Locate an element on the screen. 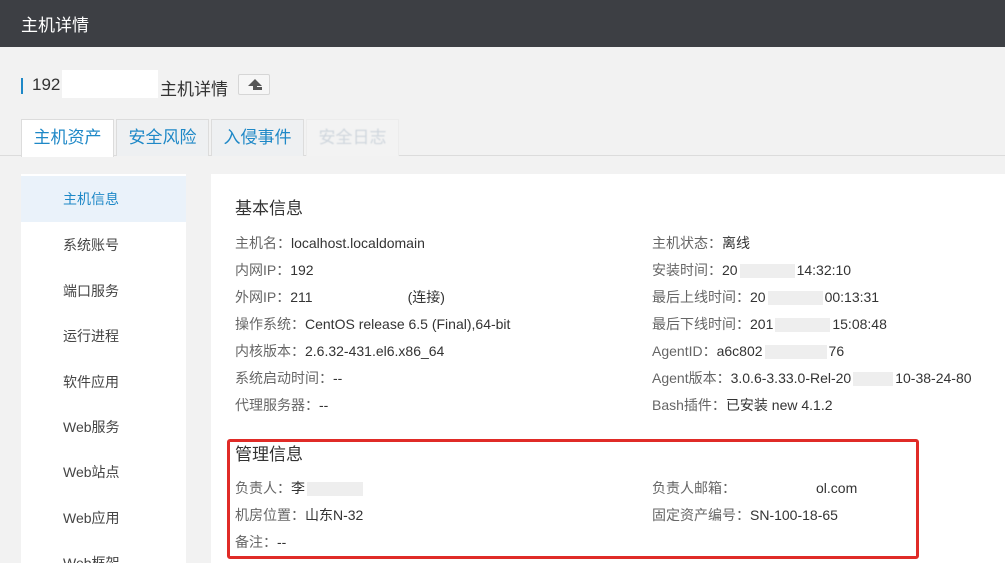 The image size is (1005, 563). basic-info-title: 基本信息 is located at coordinates (269, 208).